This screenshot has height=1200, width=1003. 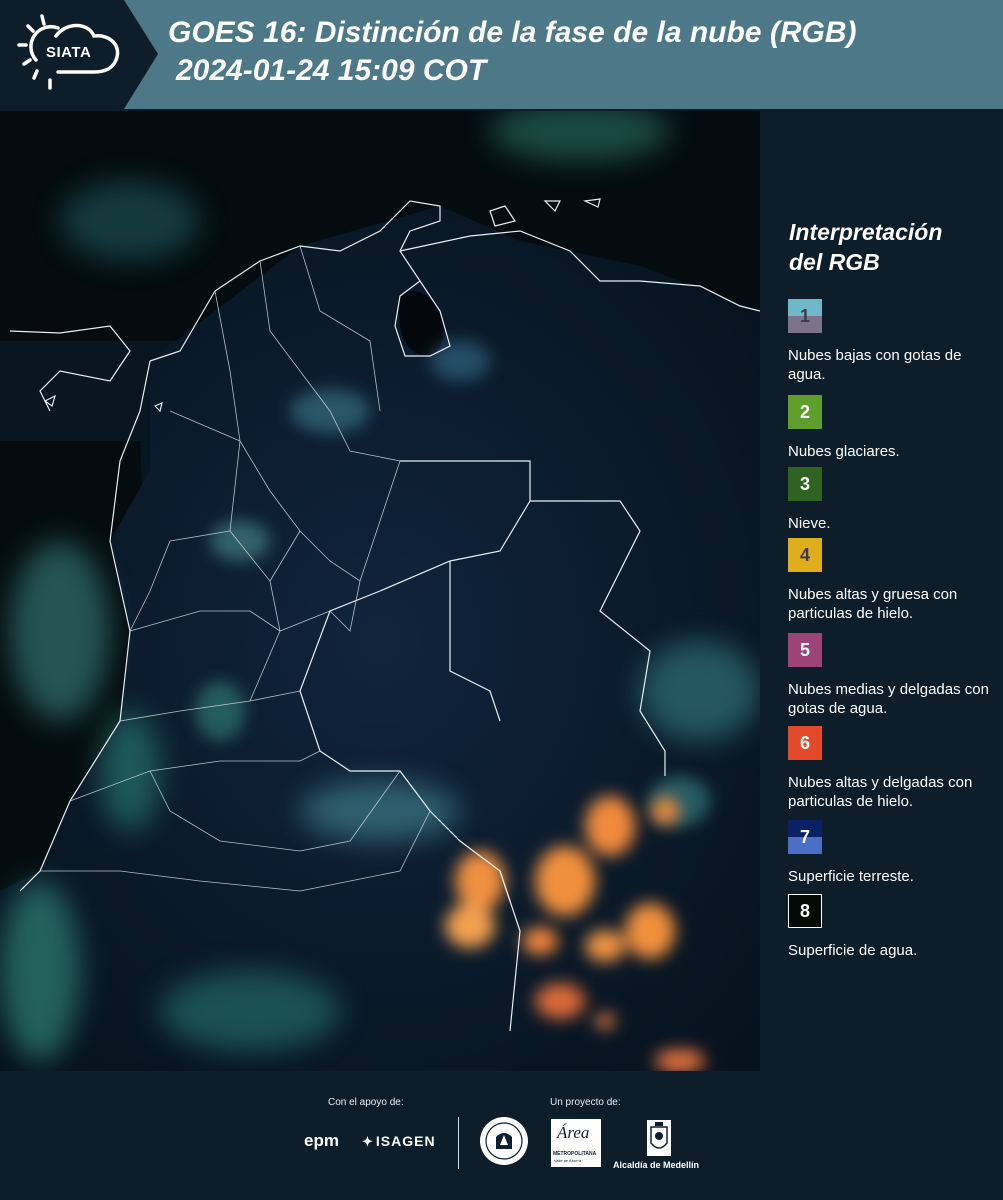 I want to click on legend-label-8: Superficie de agua., so click(x=853, y=950).